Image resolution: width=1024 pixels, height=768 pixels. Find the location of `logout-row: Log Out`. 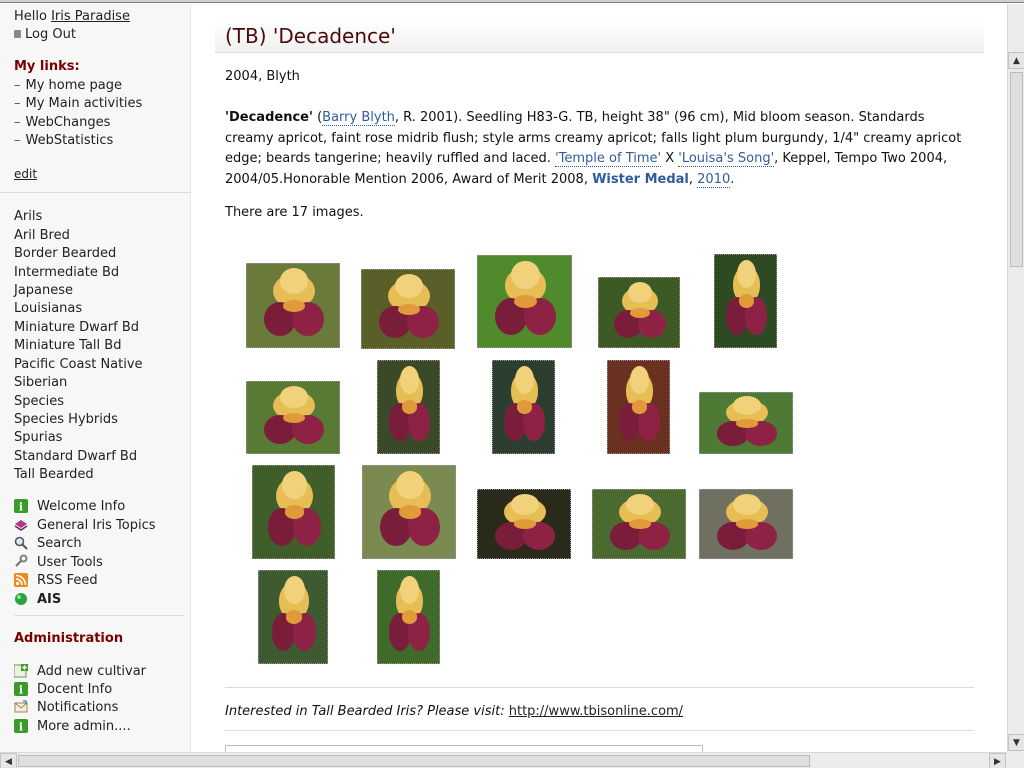

logout-row: Log Out is located at coordinates (45, 34).